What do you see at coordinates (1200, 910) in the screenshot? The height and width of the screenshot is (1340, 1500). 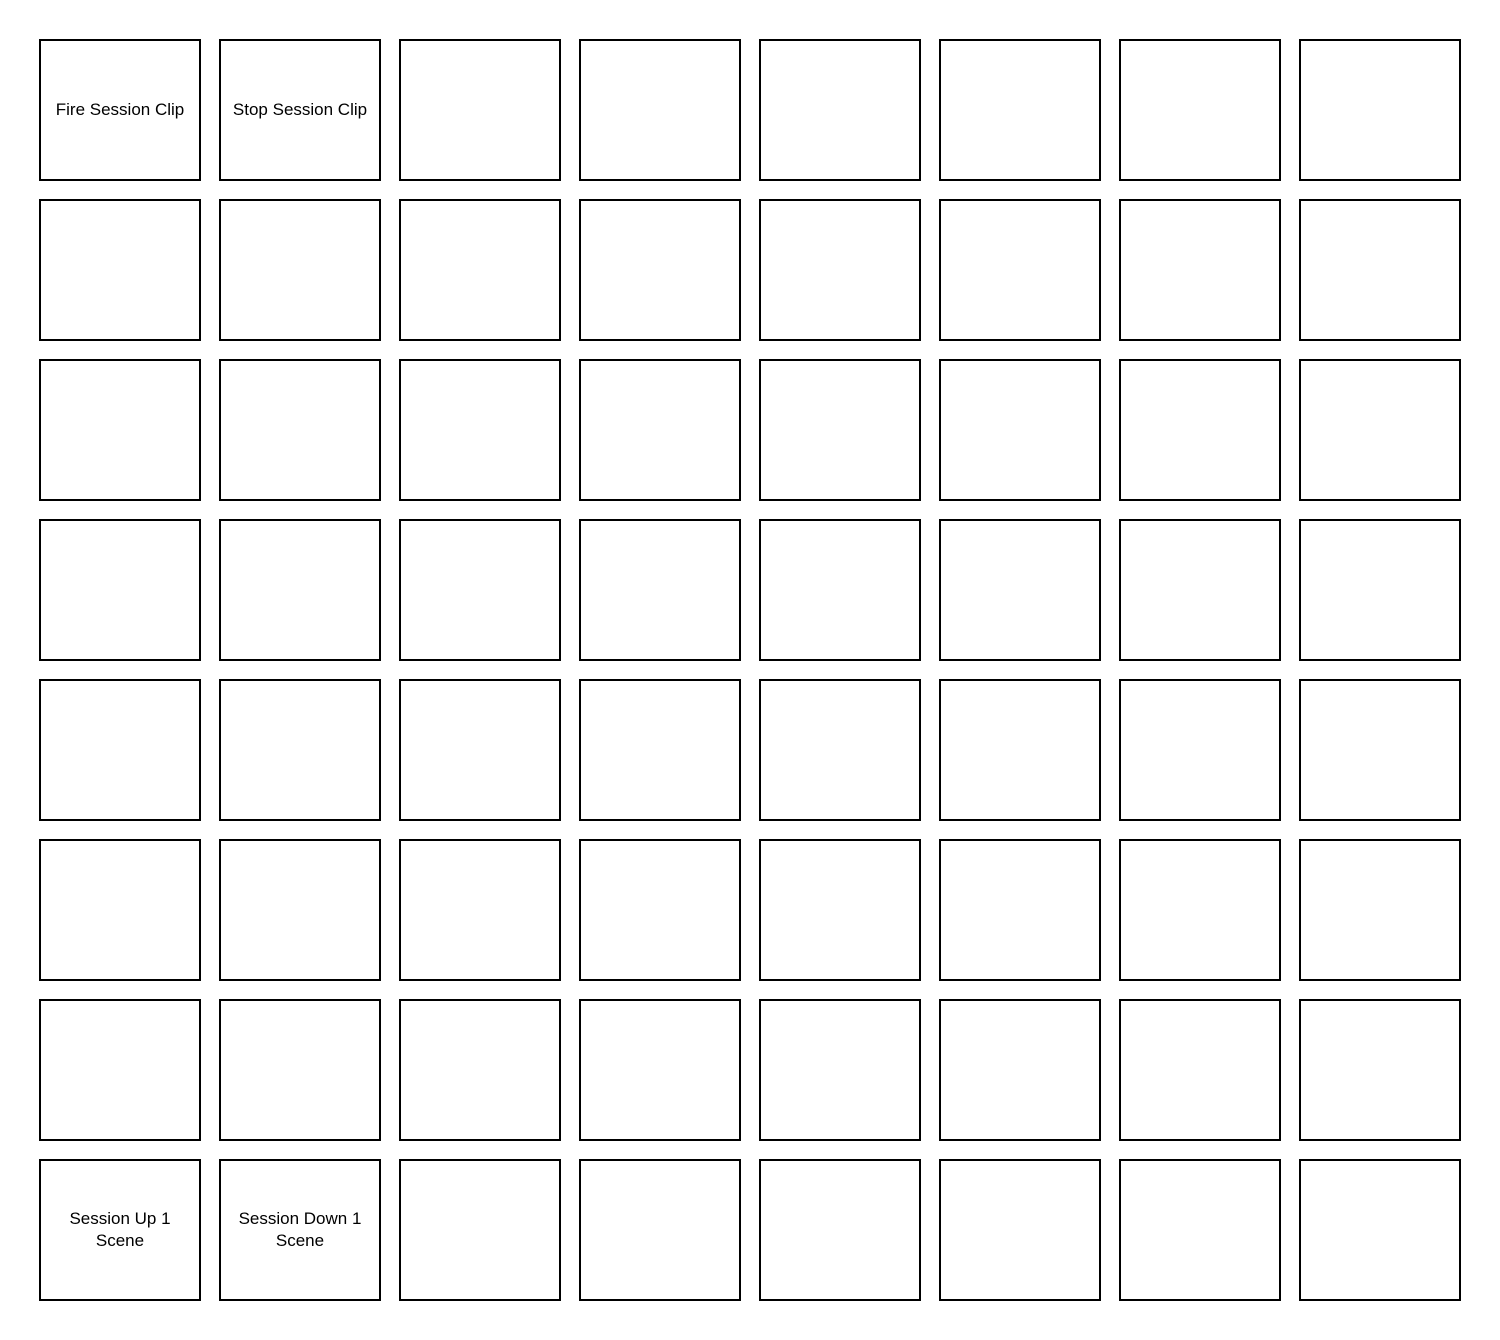 I see `pad-r6-c7` at bounding box center [1200, 910].